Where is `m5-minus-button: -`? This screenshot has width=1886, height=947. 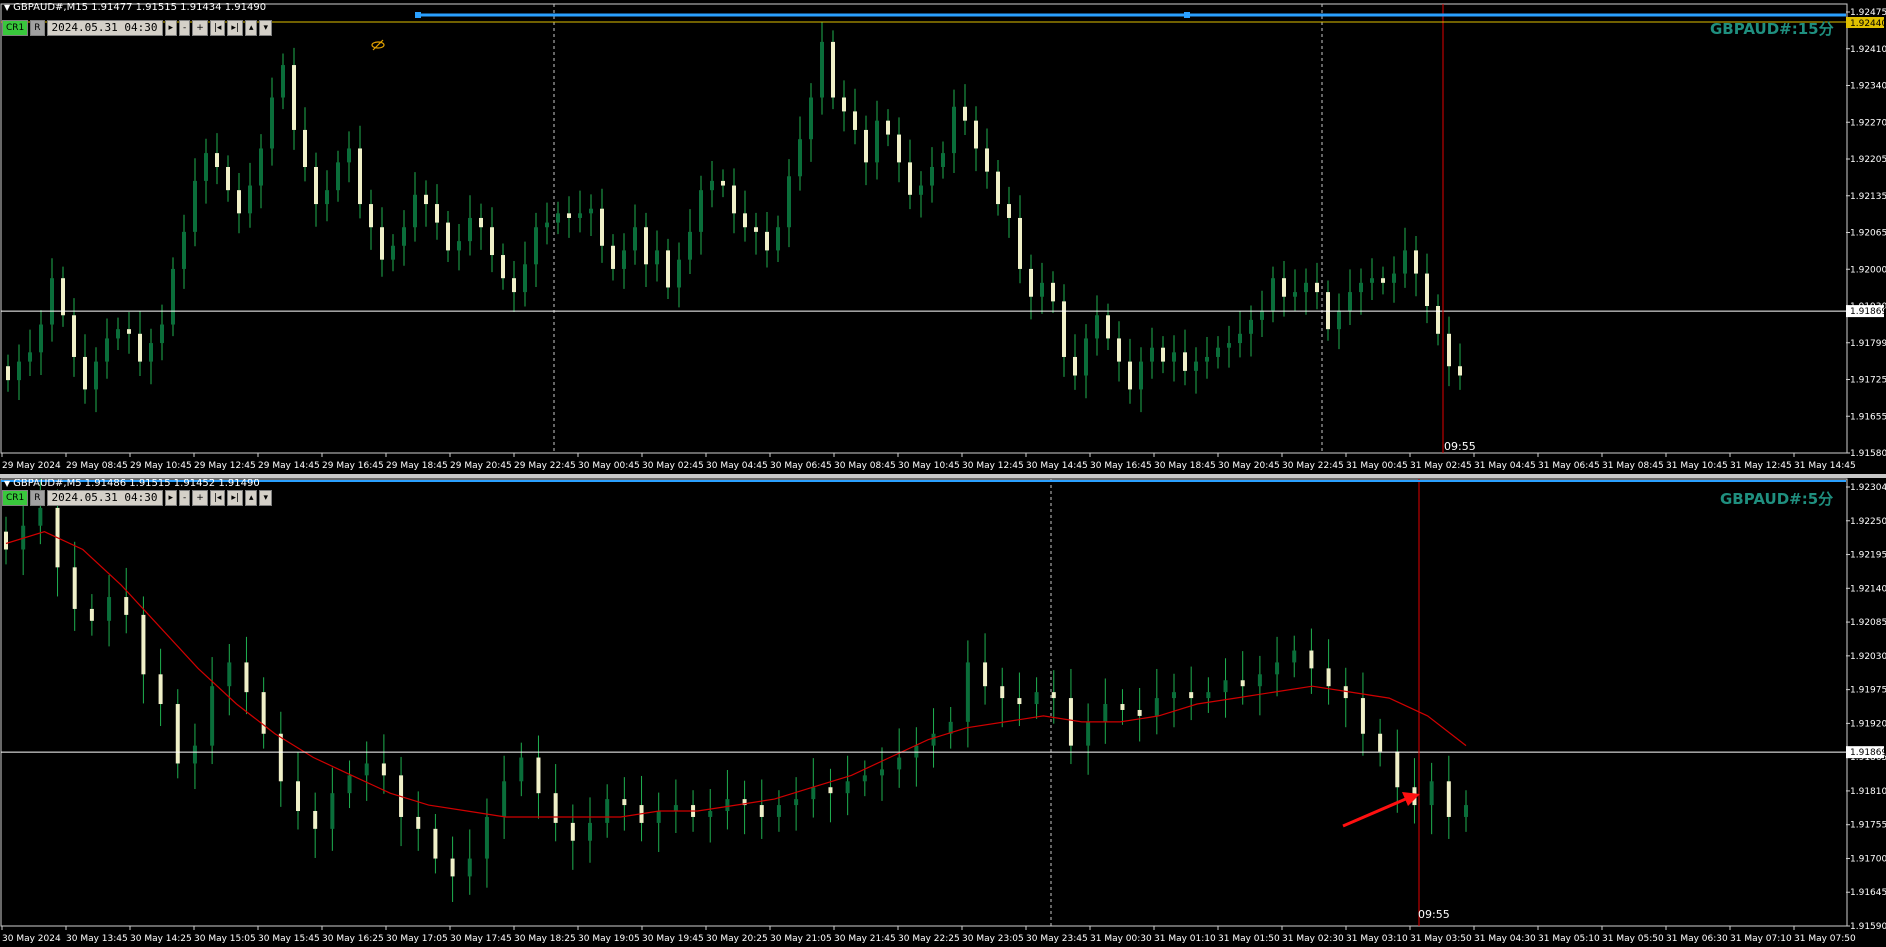
m5-minus-button: - is located at coordinates (185, 497).